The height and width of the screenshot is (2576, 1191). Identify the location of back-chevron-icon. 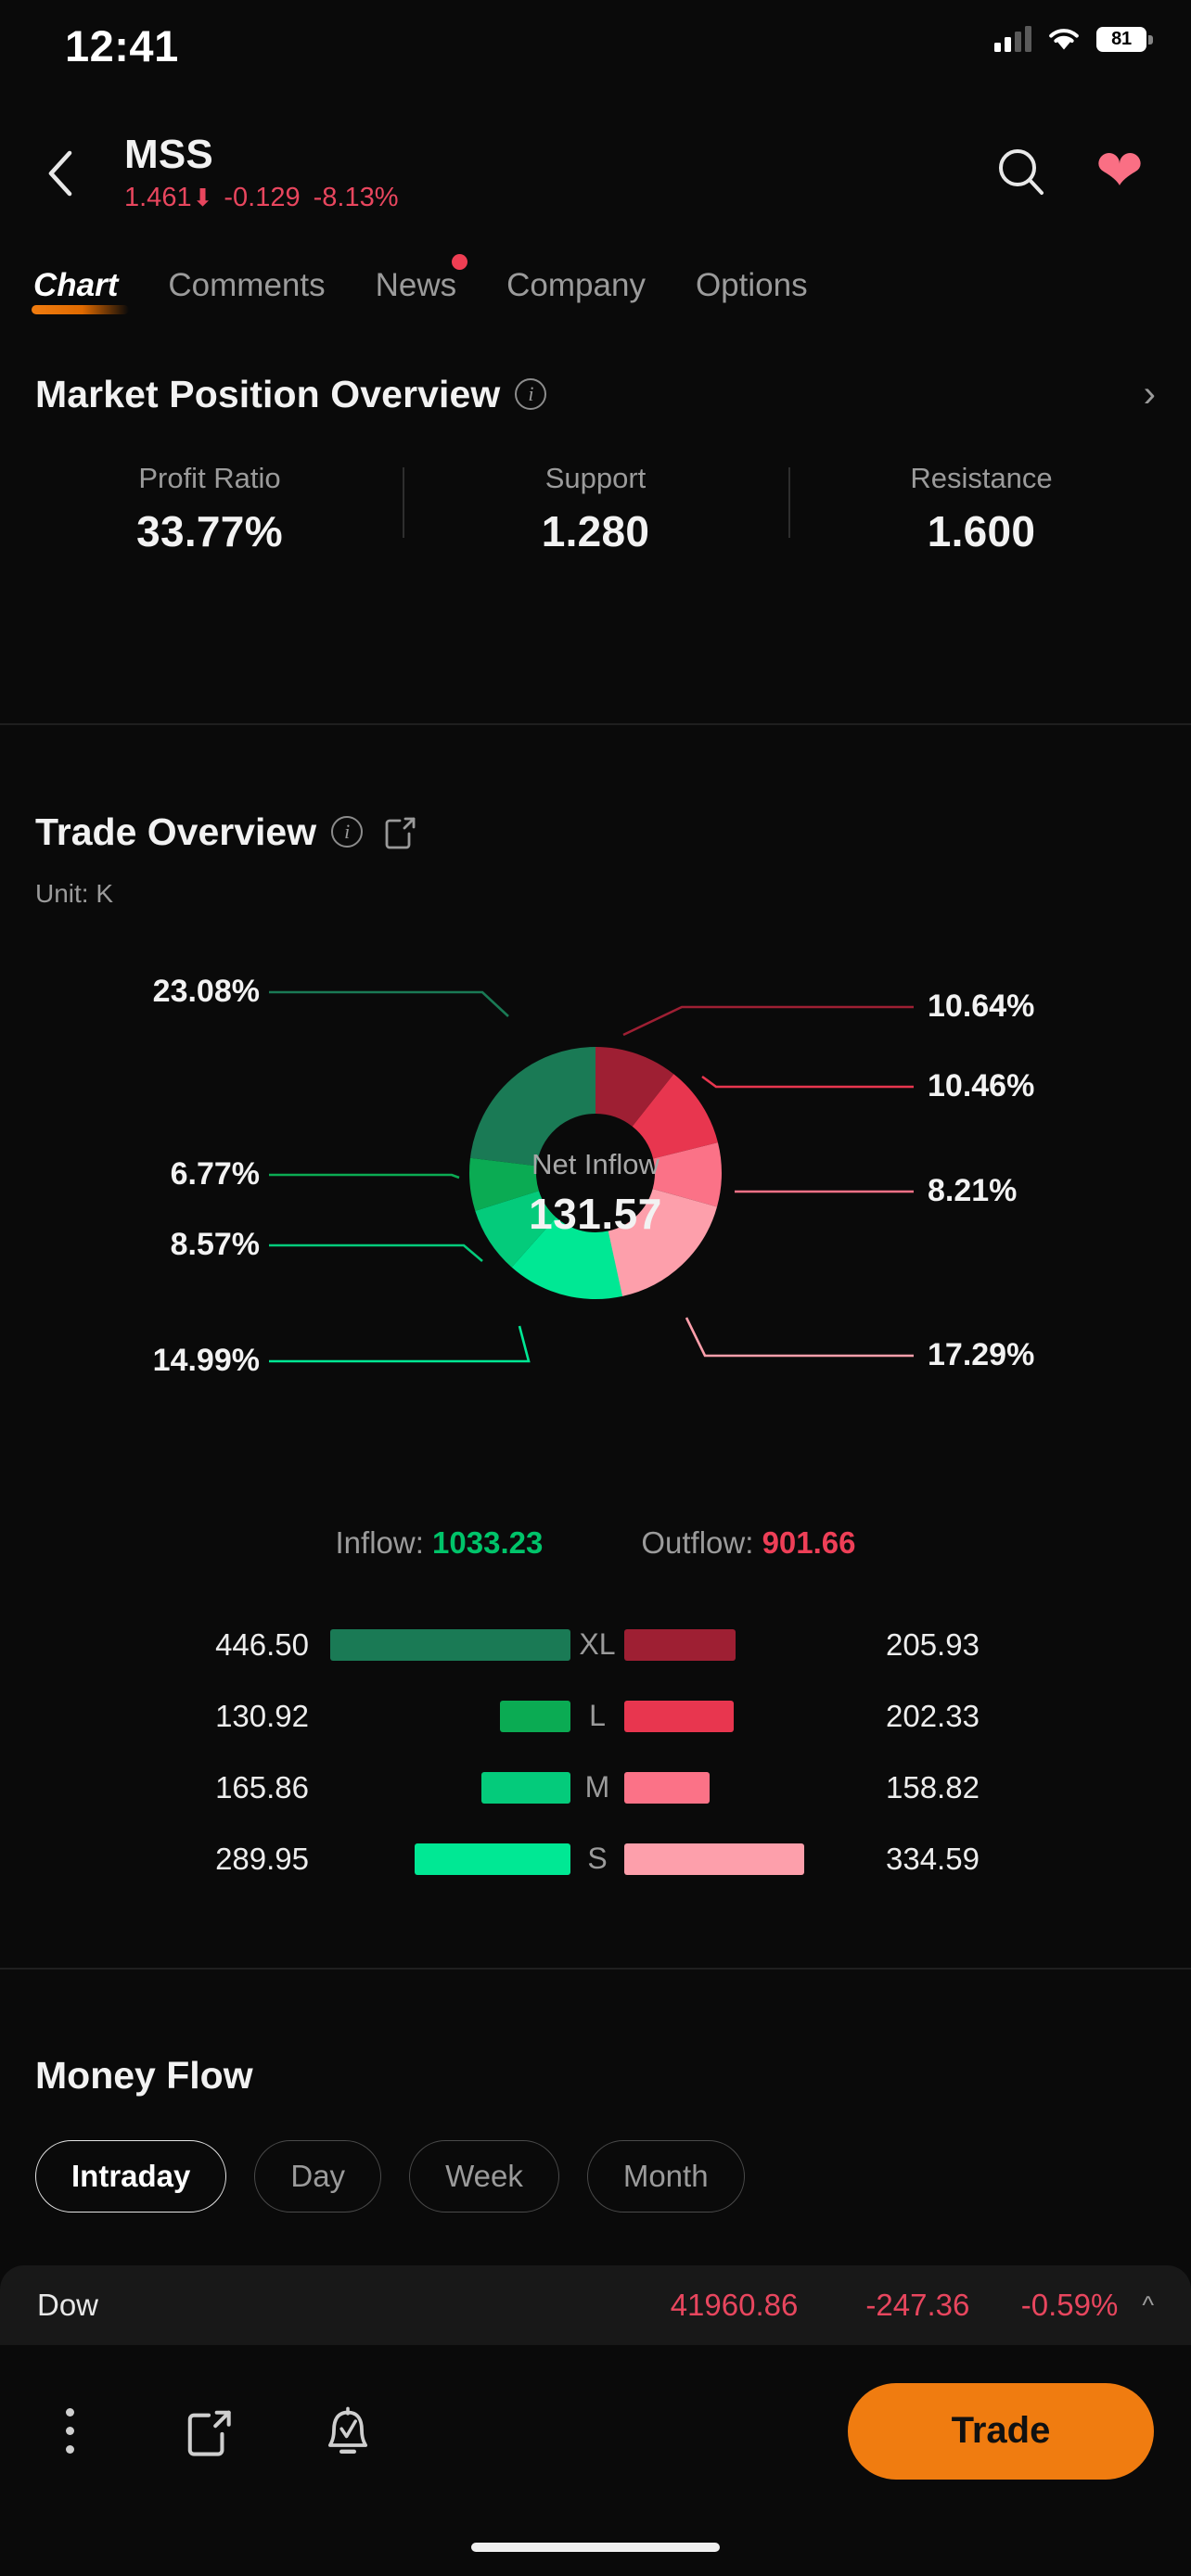
(60, 173).